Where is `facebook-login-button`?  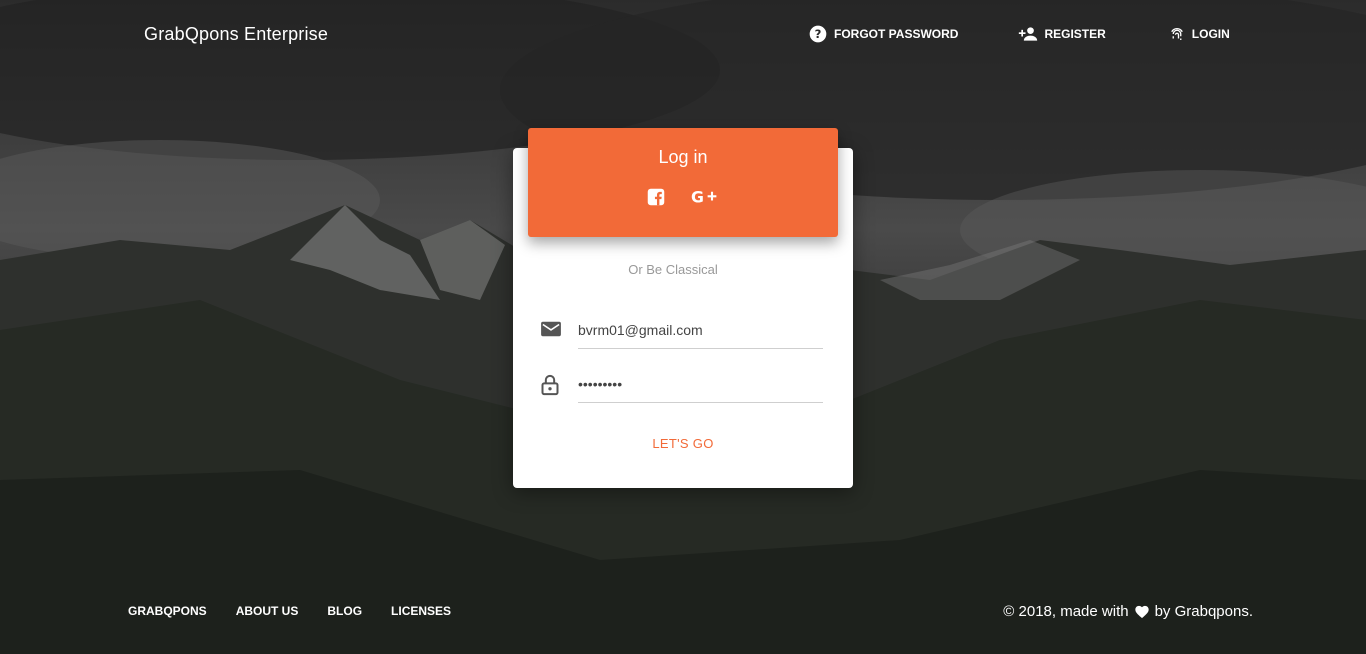 facebook-login-button is located at coordinates (656, 197).